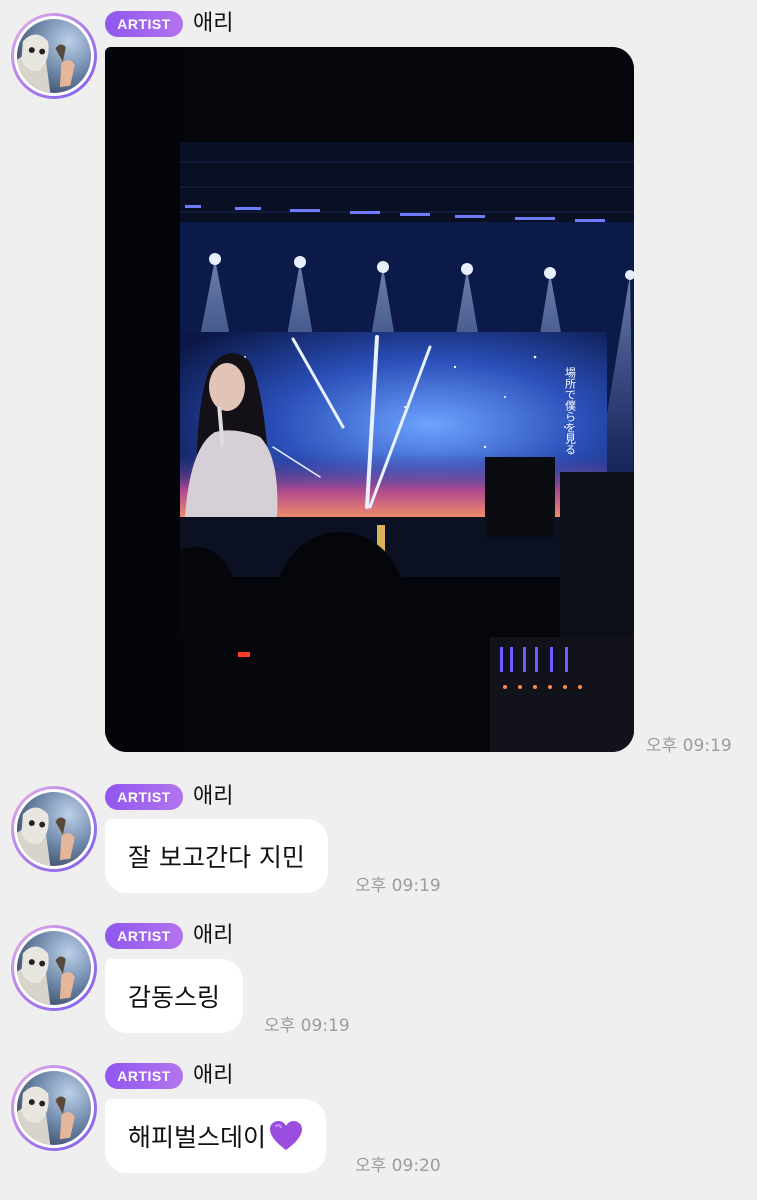 The width and height of the screenshot is (757, 1200). I want to click on message-timestamp: 오후 09:20, so click(398, 1166).